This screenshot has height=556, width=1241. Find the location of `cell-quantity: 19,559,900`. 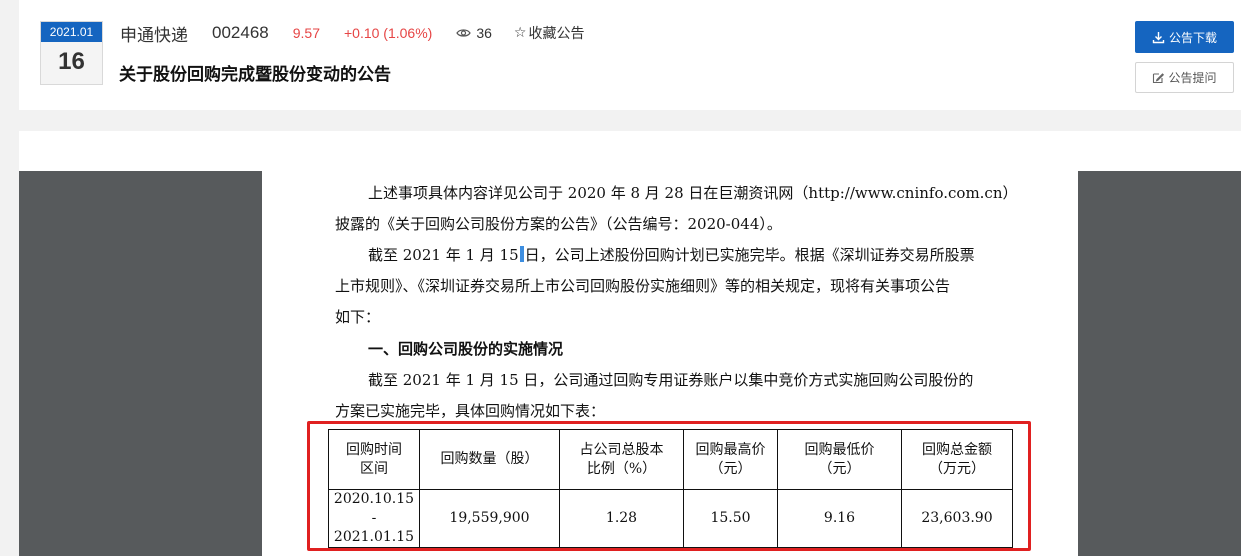

cell-quantity: 19,559,900 is located at coordinates (489, 518).